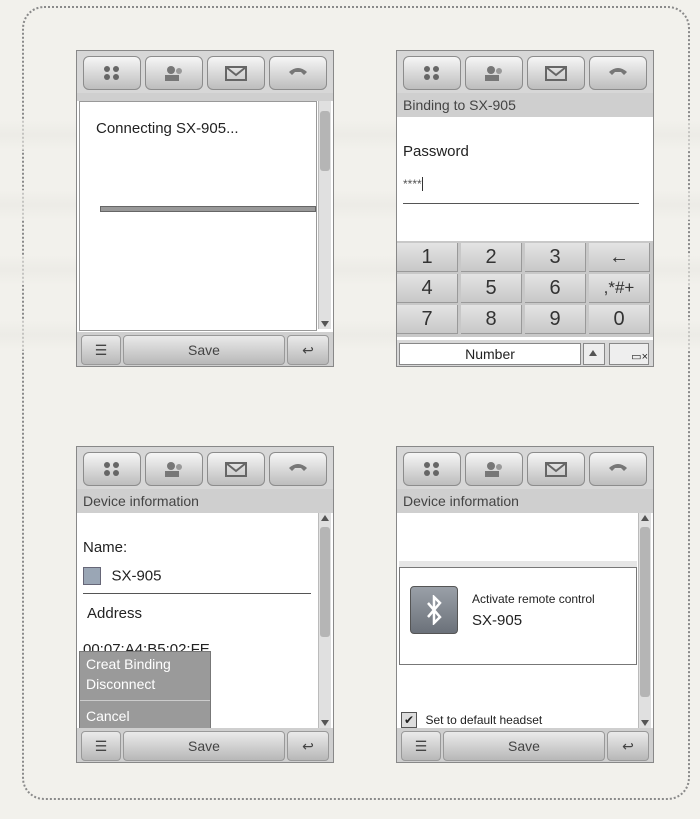  What do you see at coordinates (525, 105) in the screenshot?
I see `page-title: Binding to SX-905` at bounding box center [525, 105].